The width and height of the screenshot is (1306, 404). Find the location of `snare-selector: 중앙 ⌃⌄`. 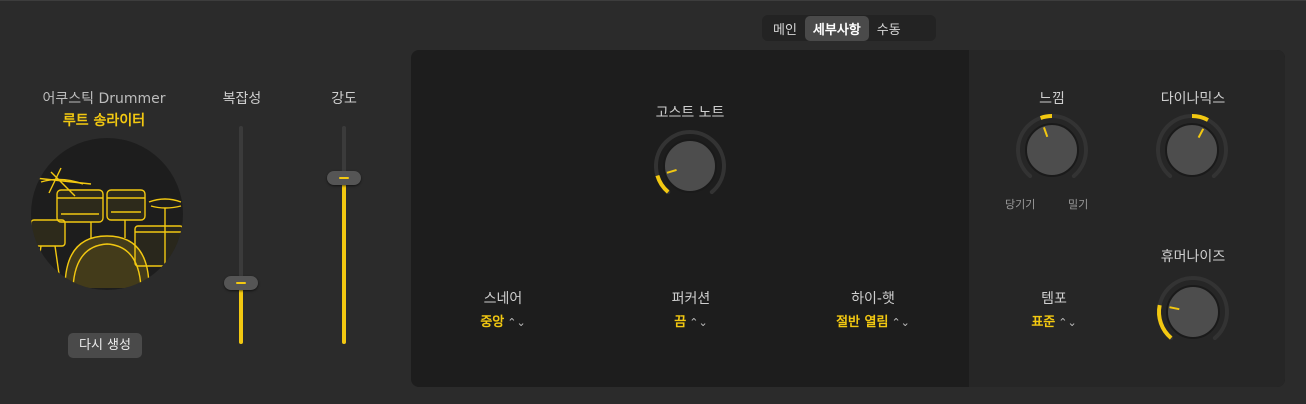

snare-selector: 중앙 ⌃⌄ is located at coordinates (503, 320).